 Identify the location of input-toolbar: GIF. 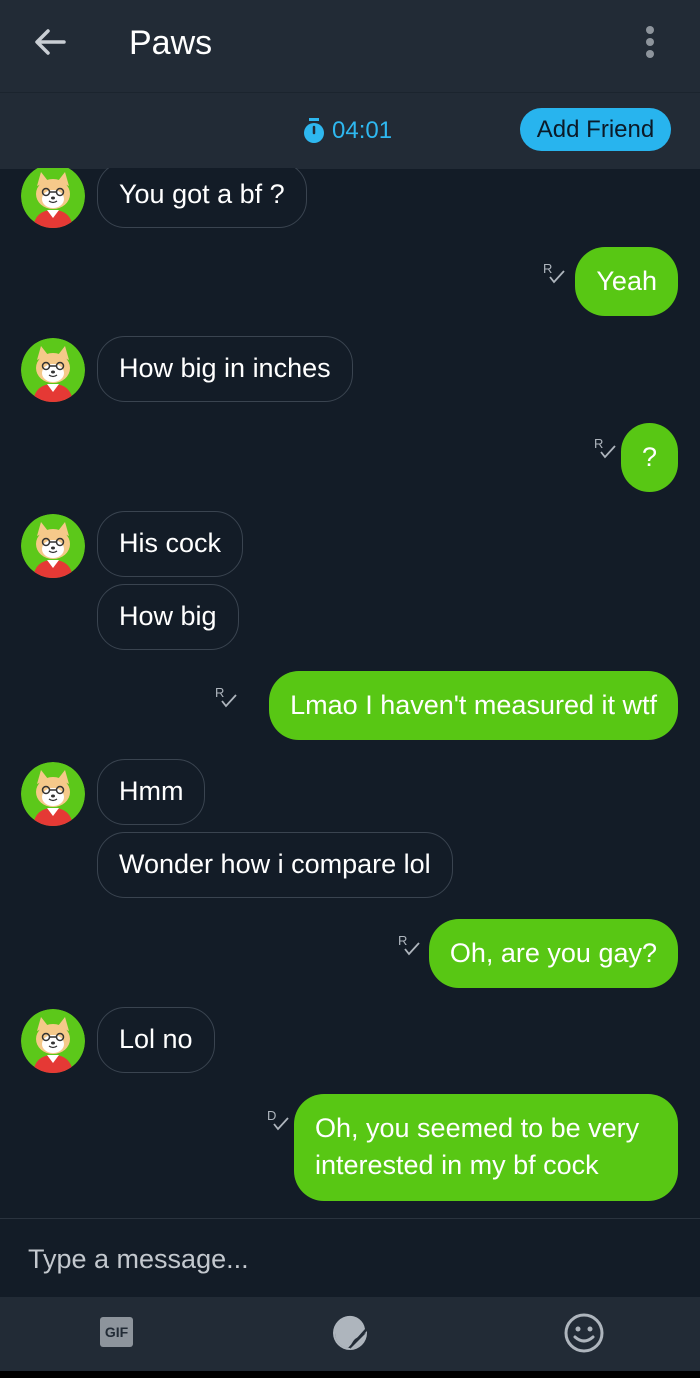
(350, 1334).